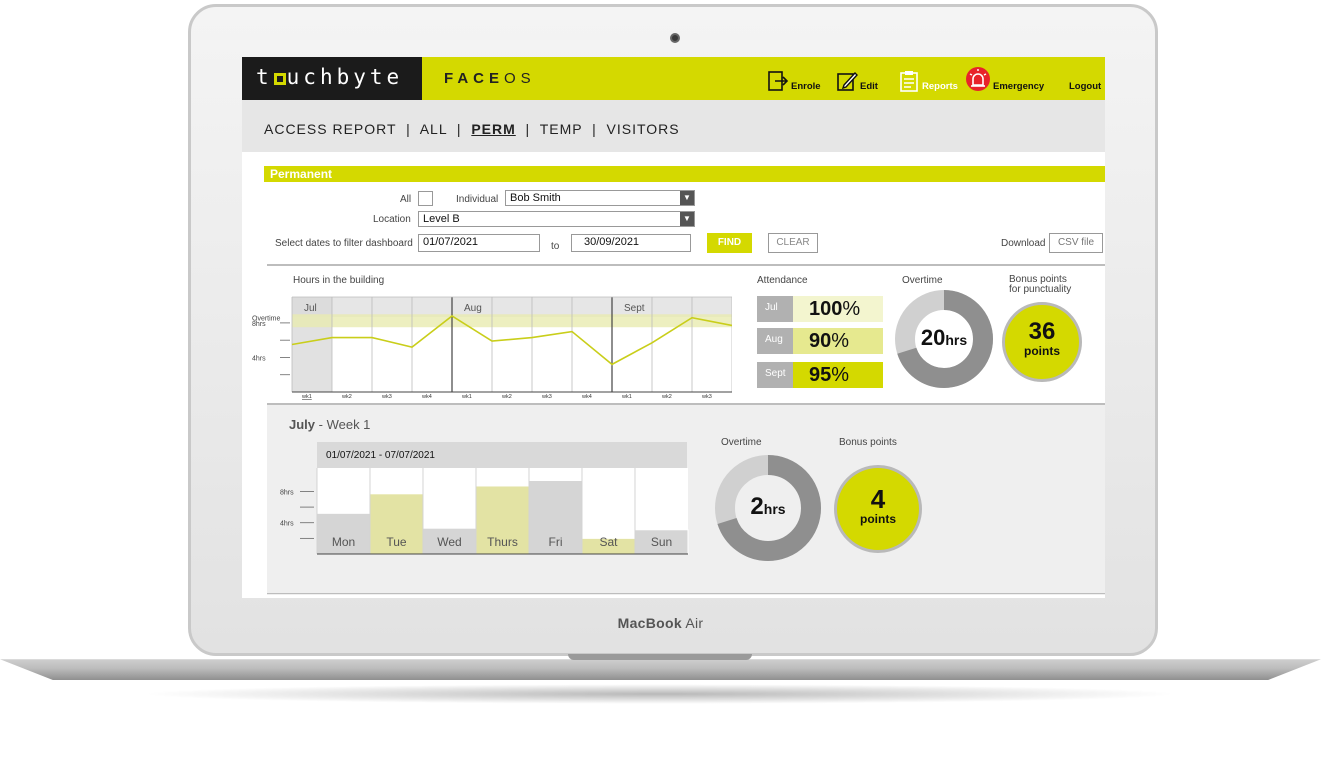 The height and width of the screenshot is (763, 1321). I want to click on month-header, so click(512, 307).